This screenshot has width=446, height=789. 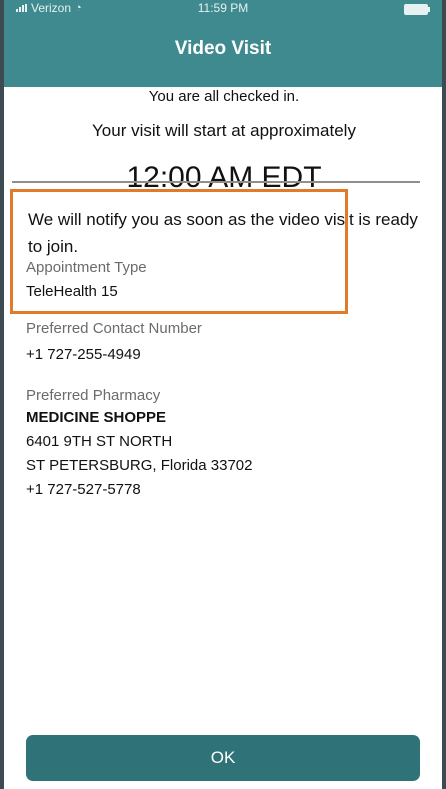 What do you see at coordinates (99, 441) in the screenshot?
I see `pharmacy-address-line1: 6401 9TH ST NORTH` at bounding box center [99, 441].